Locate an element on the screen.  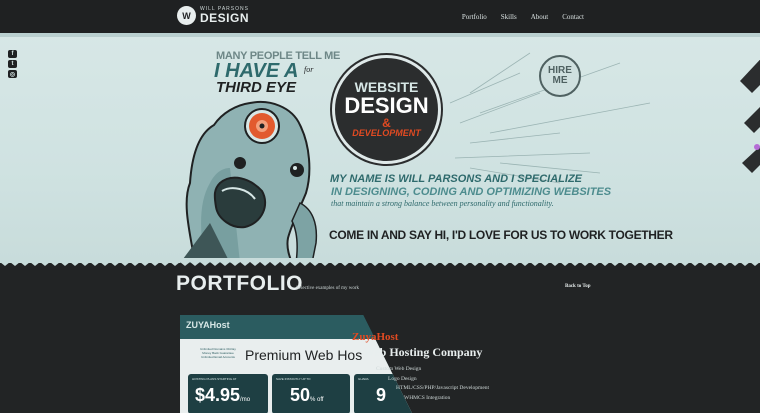
badge-design: DESIGN is located at coordinates (386, 105).